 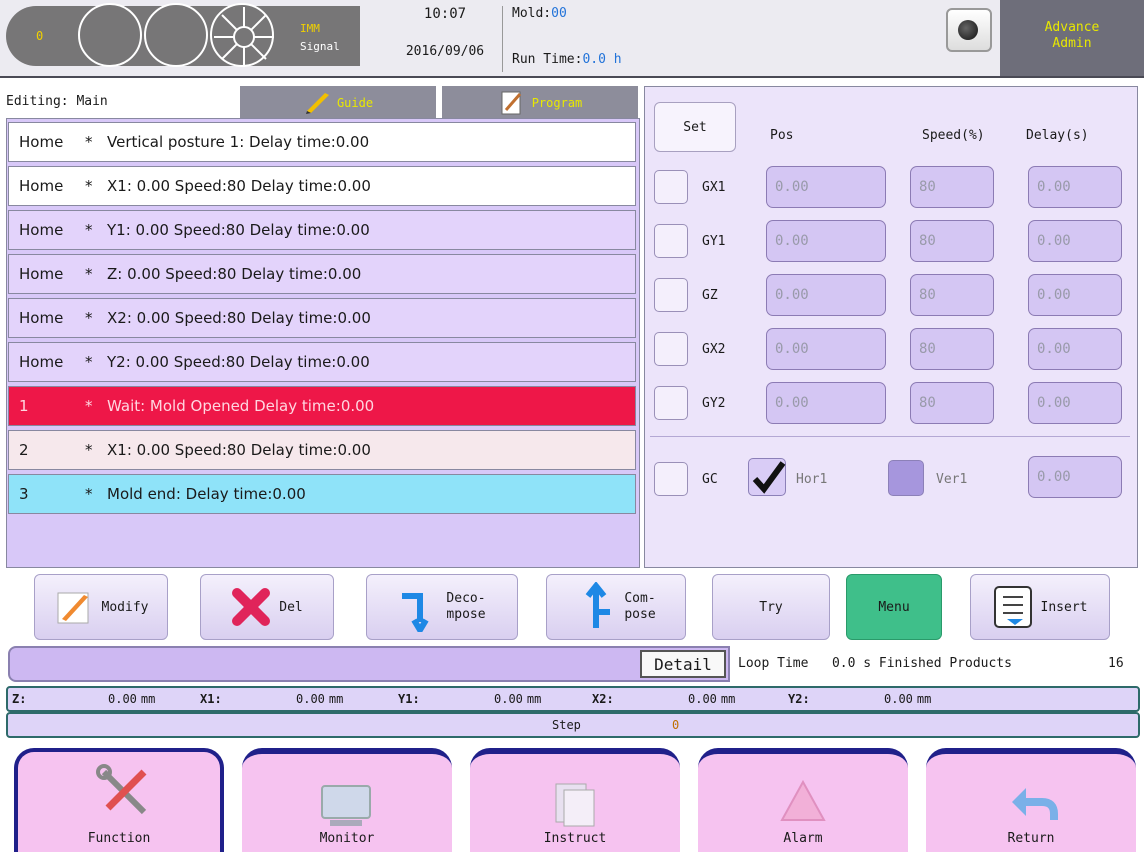 What do you see at coordinates (945, 663) in the screenshot?
I see `finished-products-label: Finished Products` at bounding box center [945, 663].